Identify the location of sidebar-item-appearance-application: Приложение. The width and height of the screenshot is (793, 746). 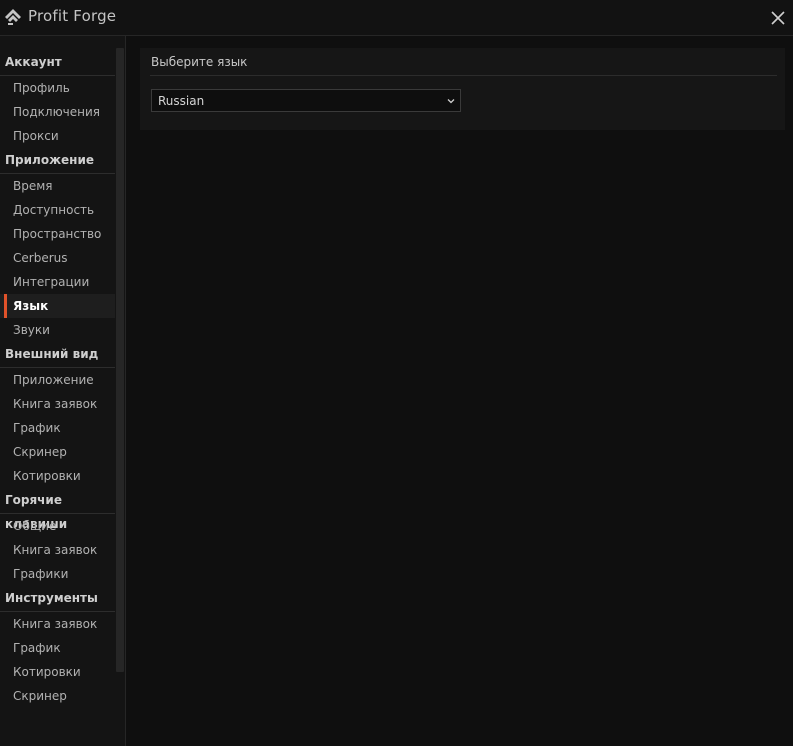
(57, 380).